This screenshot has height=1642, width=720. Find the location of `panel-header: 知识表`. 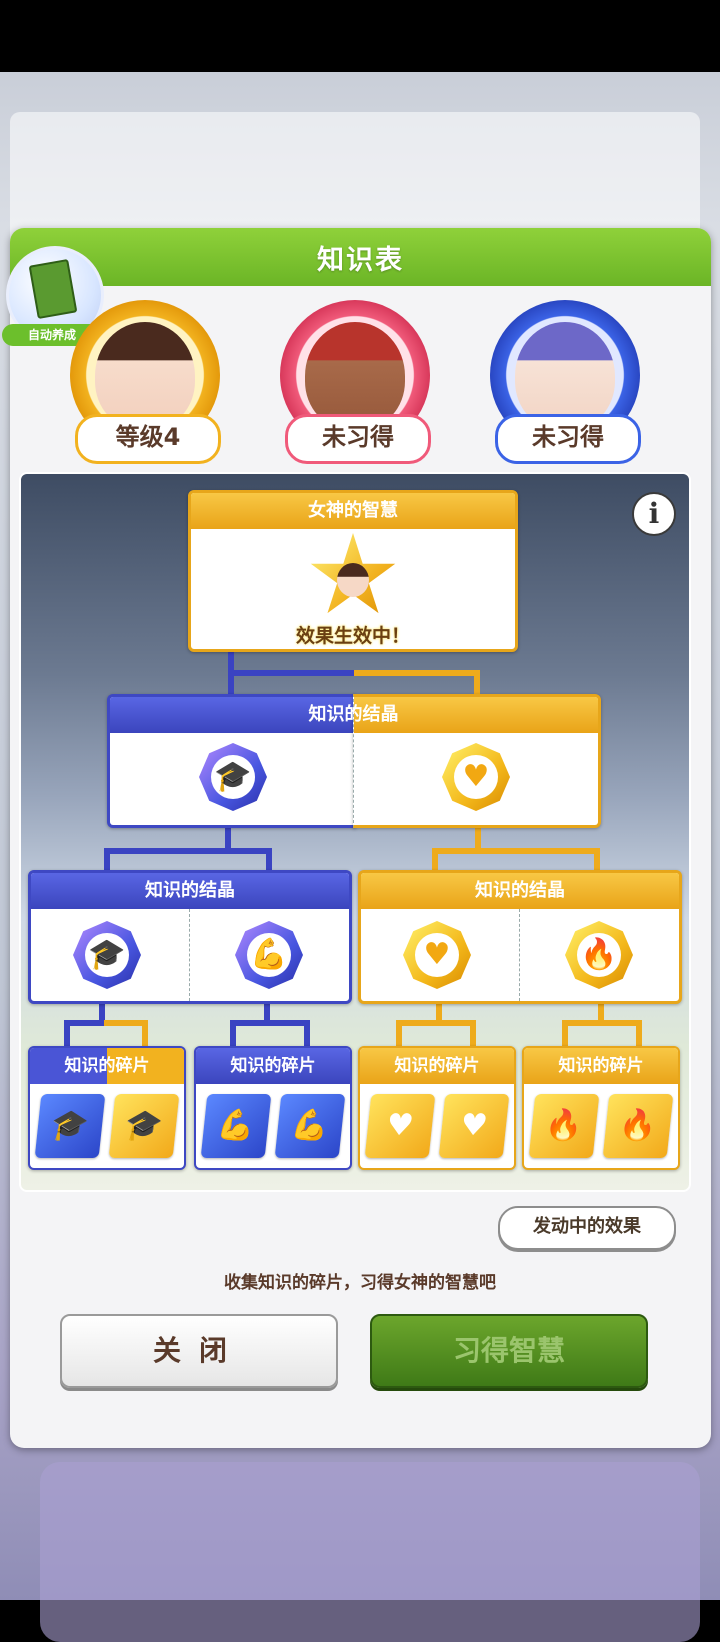

panel-header: 知识表 is located at coordinates (360, 257).